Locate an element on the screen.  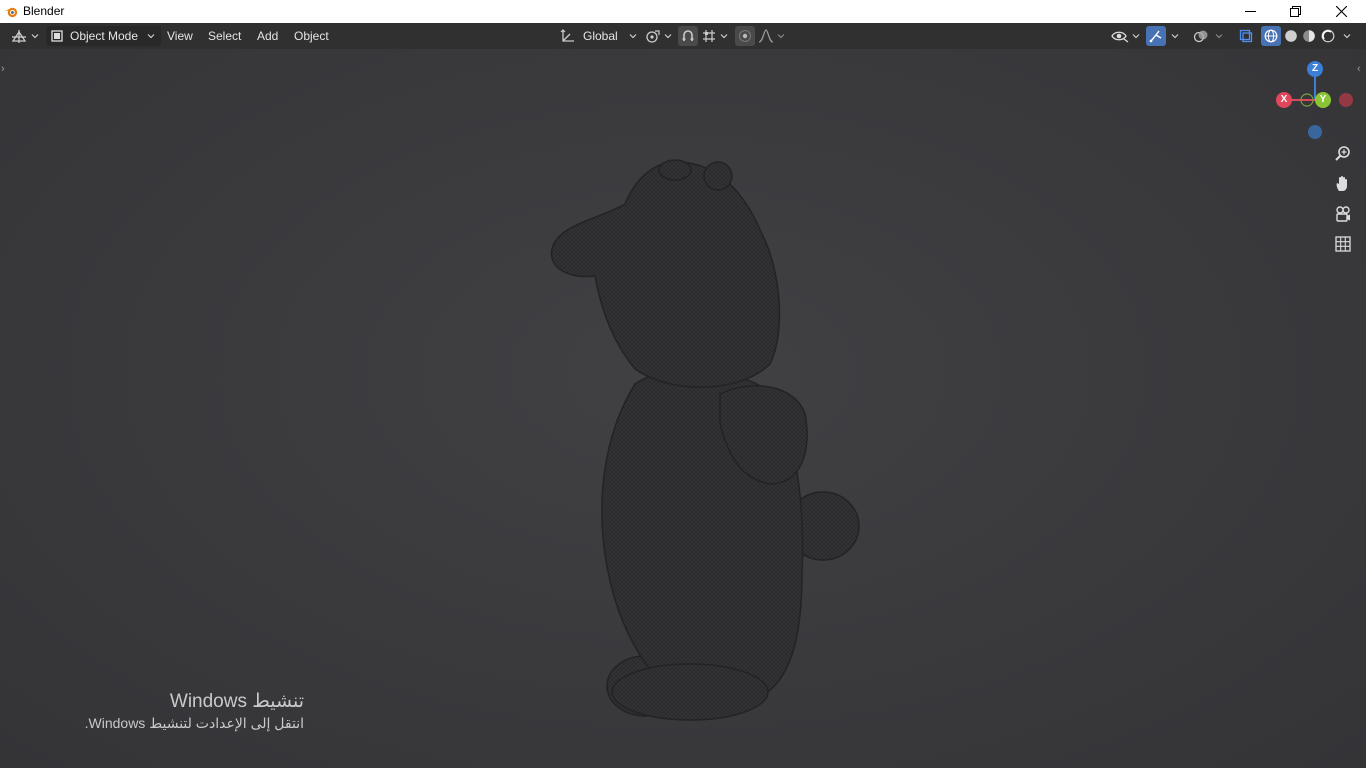
minimize-icon is located at coordinates (1250, 11).